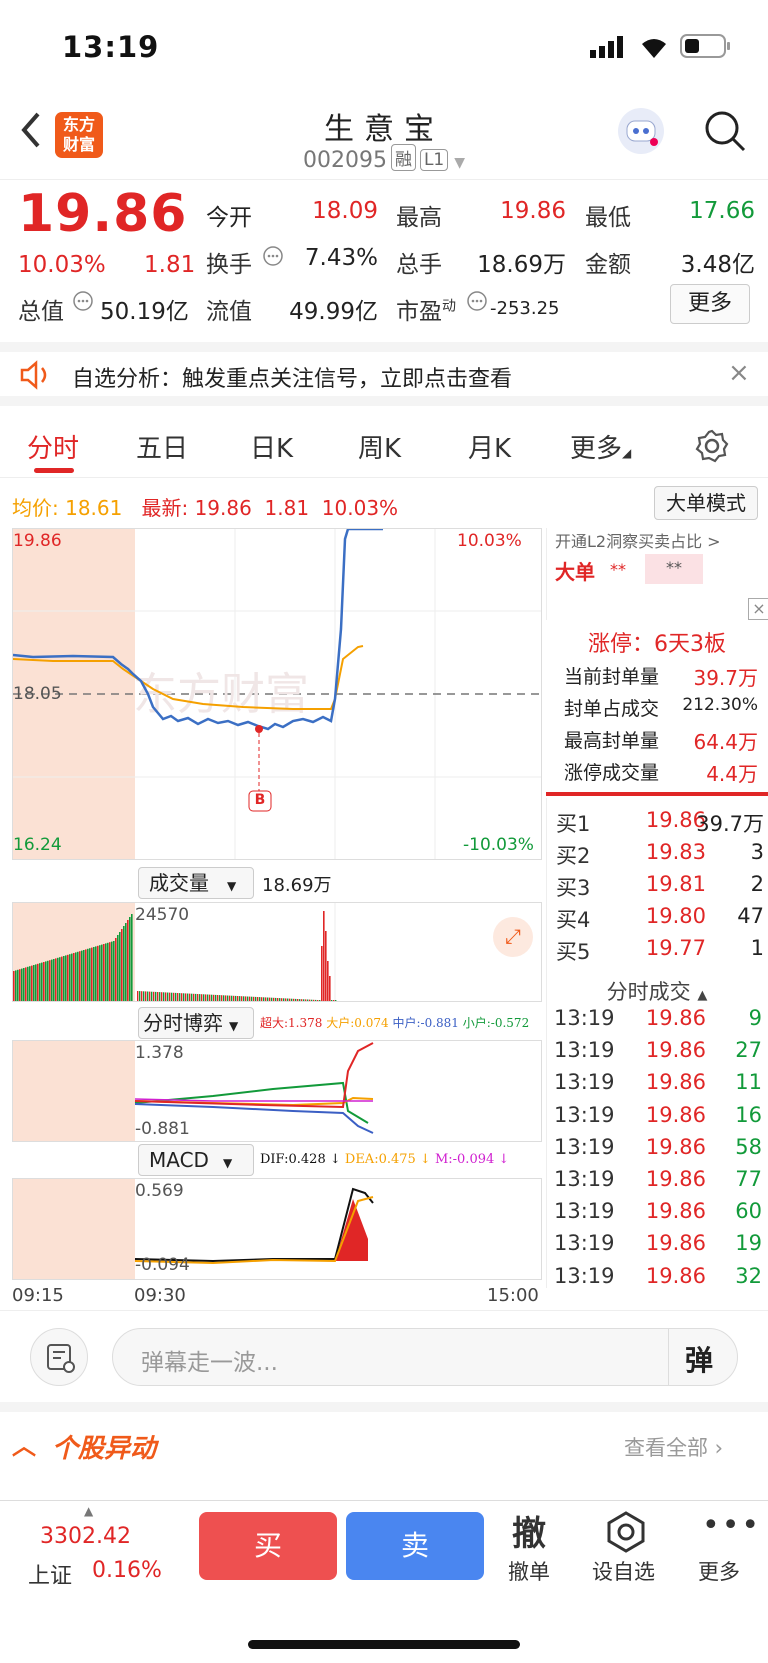  What do you see at coordinates (706, 503) in the screenshot?
I see `big-order-mode-button: 大单模式` at bounding box center [706, 503].